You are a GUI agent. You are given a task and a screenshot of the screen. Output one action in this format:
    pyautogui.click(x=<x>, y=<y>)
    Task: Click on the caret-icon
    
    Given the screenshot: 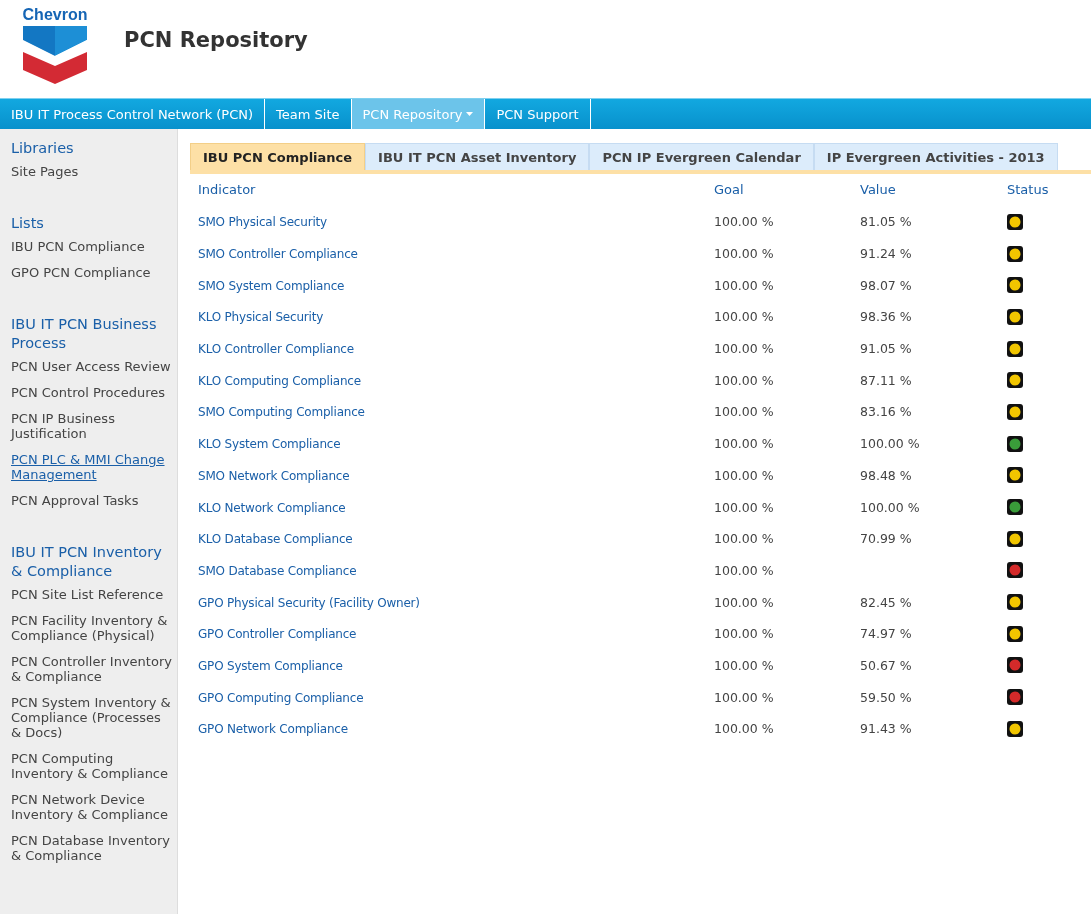 What is the action you would take?
    pyautogui.click(x=470, y=114)
    